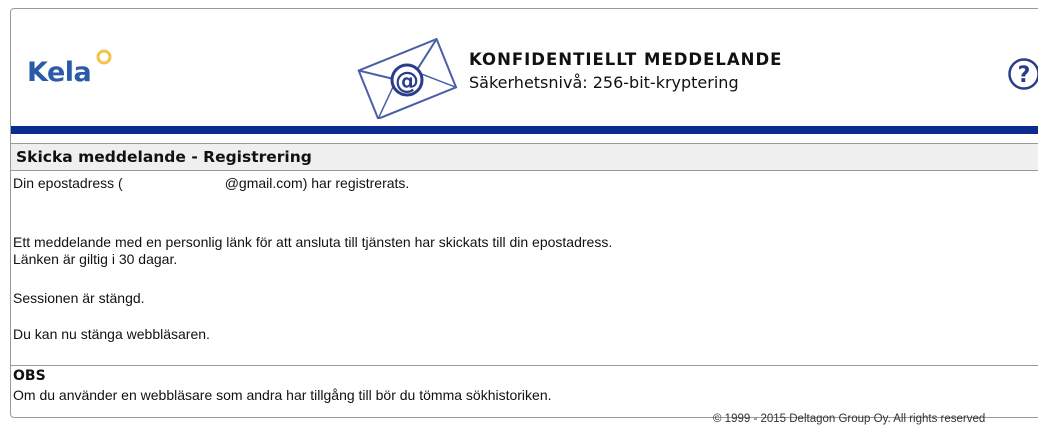 Image resolution: width=1038 pixels, height=425 pixels. I want to click on kela-logo: Kela, so click(59, 72).